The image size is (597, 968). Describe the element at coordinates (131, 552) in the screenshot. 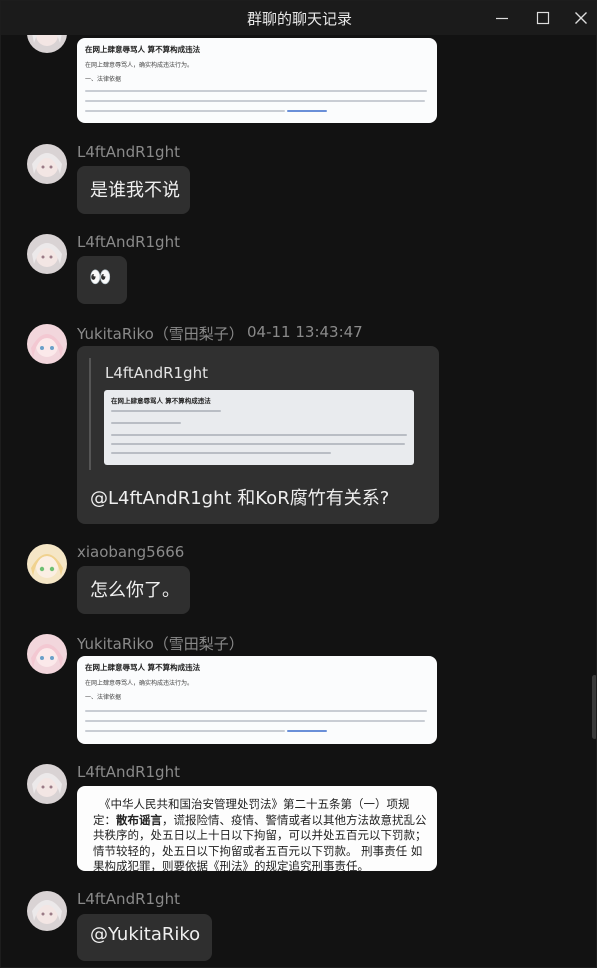

I see `sender-name: xiaobang5666` at that location.